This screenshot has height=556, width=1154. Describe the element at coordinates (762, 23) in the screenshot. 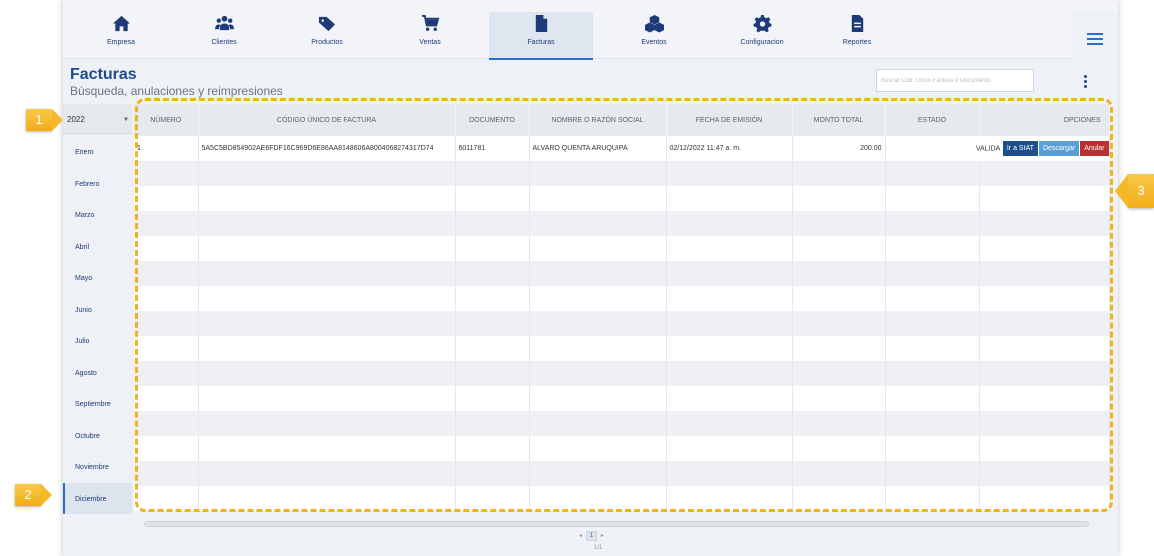

I see `gear-icon` at that location.